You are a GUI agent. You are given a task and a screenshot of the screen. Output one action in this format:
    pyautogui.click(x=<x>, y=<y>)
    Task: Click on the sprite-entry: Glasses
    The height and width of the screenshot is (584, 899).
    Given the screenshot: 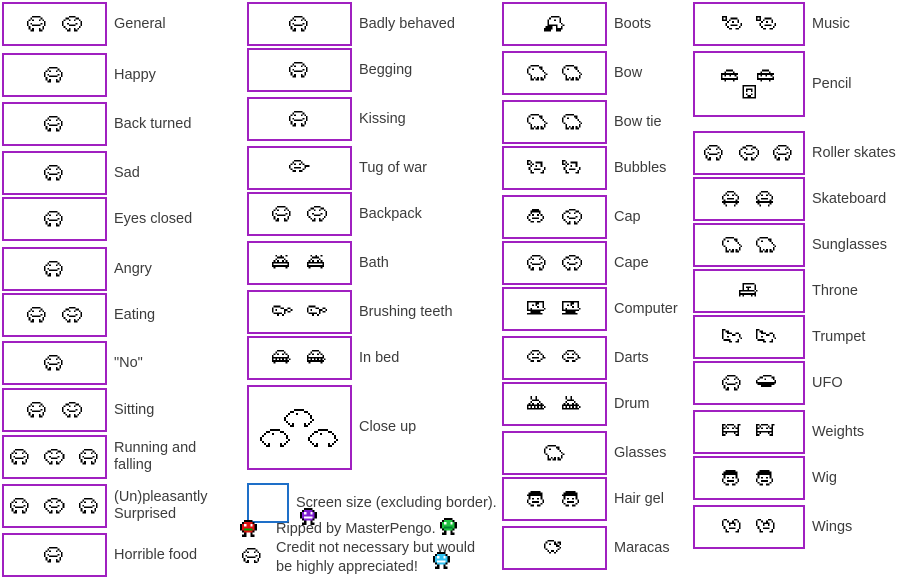 What is the action you would take?
    pyautogui.click(x=594, y=453)
    